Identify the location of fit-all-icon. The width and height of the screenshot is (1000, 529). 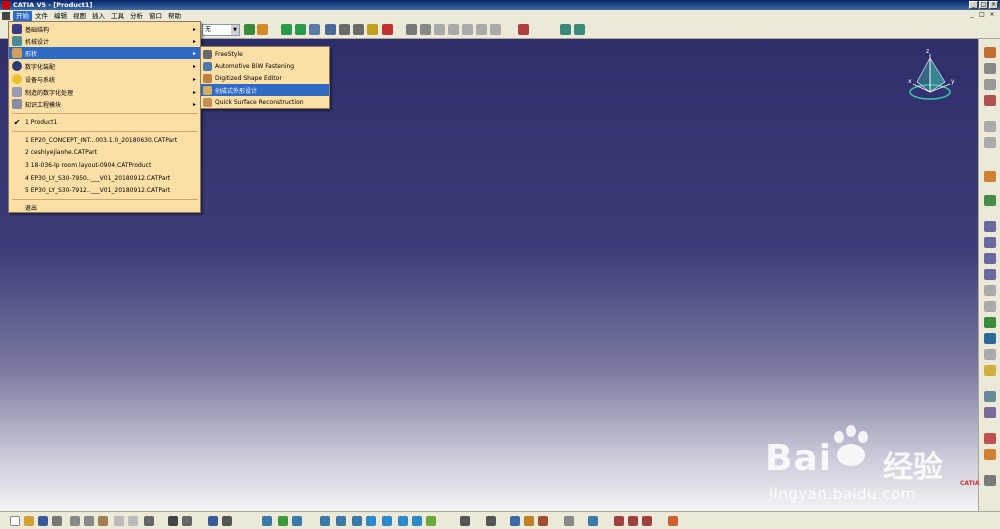
(267, 521).